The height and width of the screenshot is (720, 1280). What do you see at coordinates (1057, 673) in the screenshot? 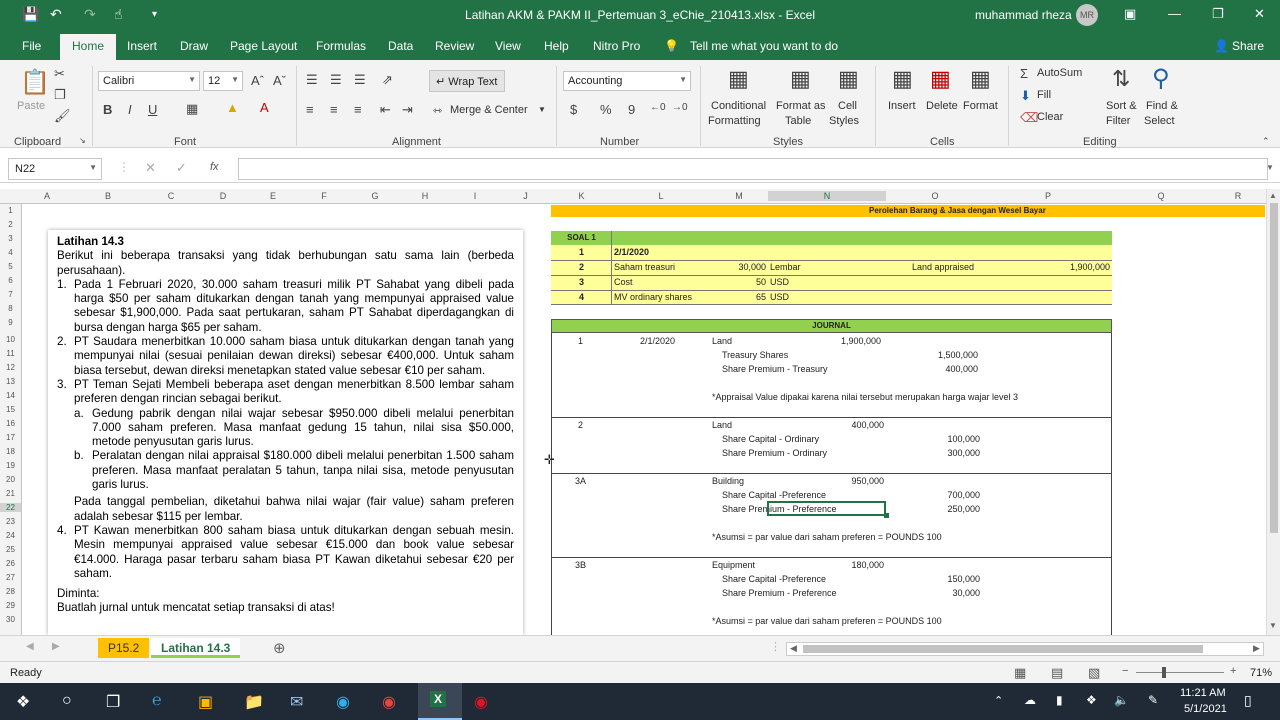
I see `page-layout-view-icon: ▤` at bounding box center [1057, 673].